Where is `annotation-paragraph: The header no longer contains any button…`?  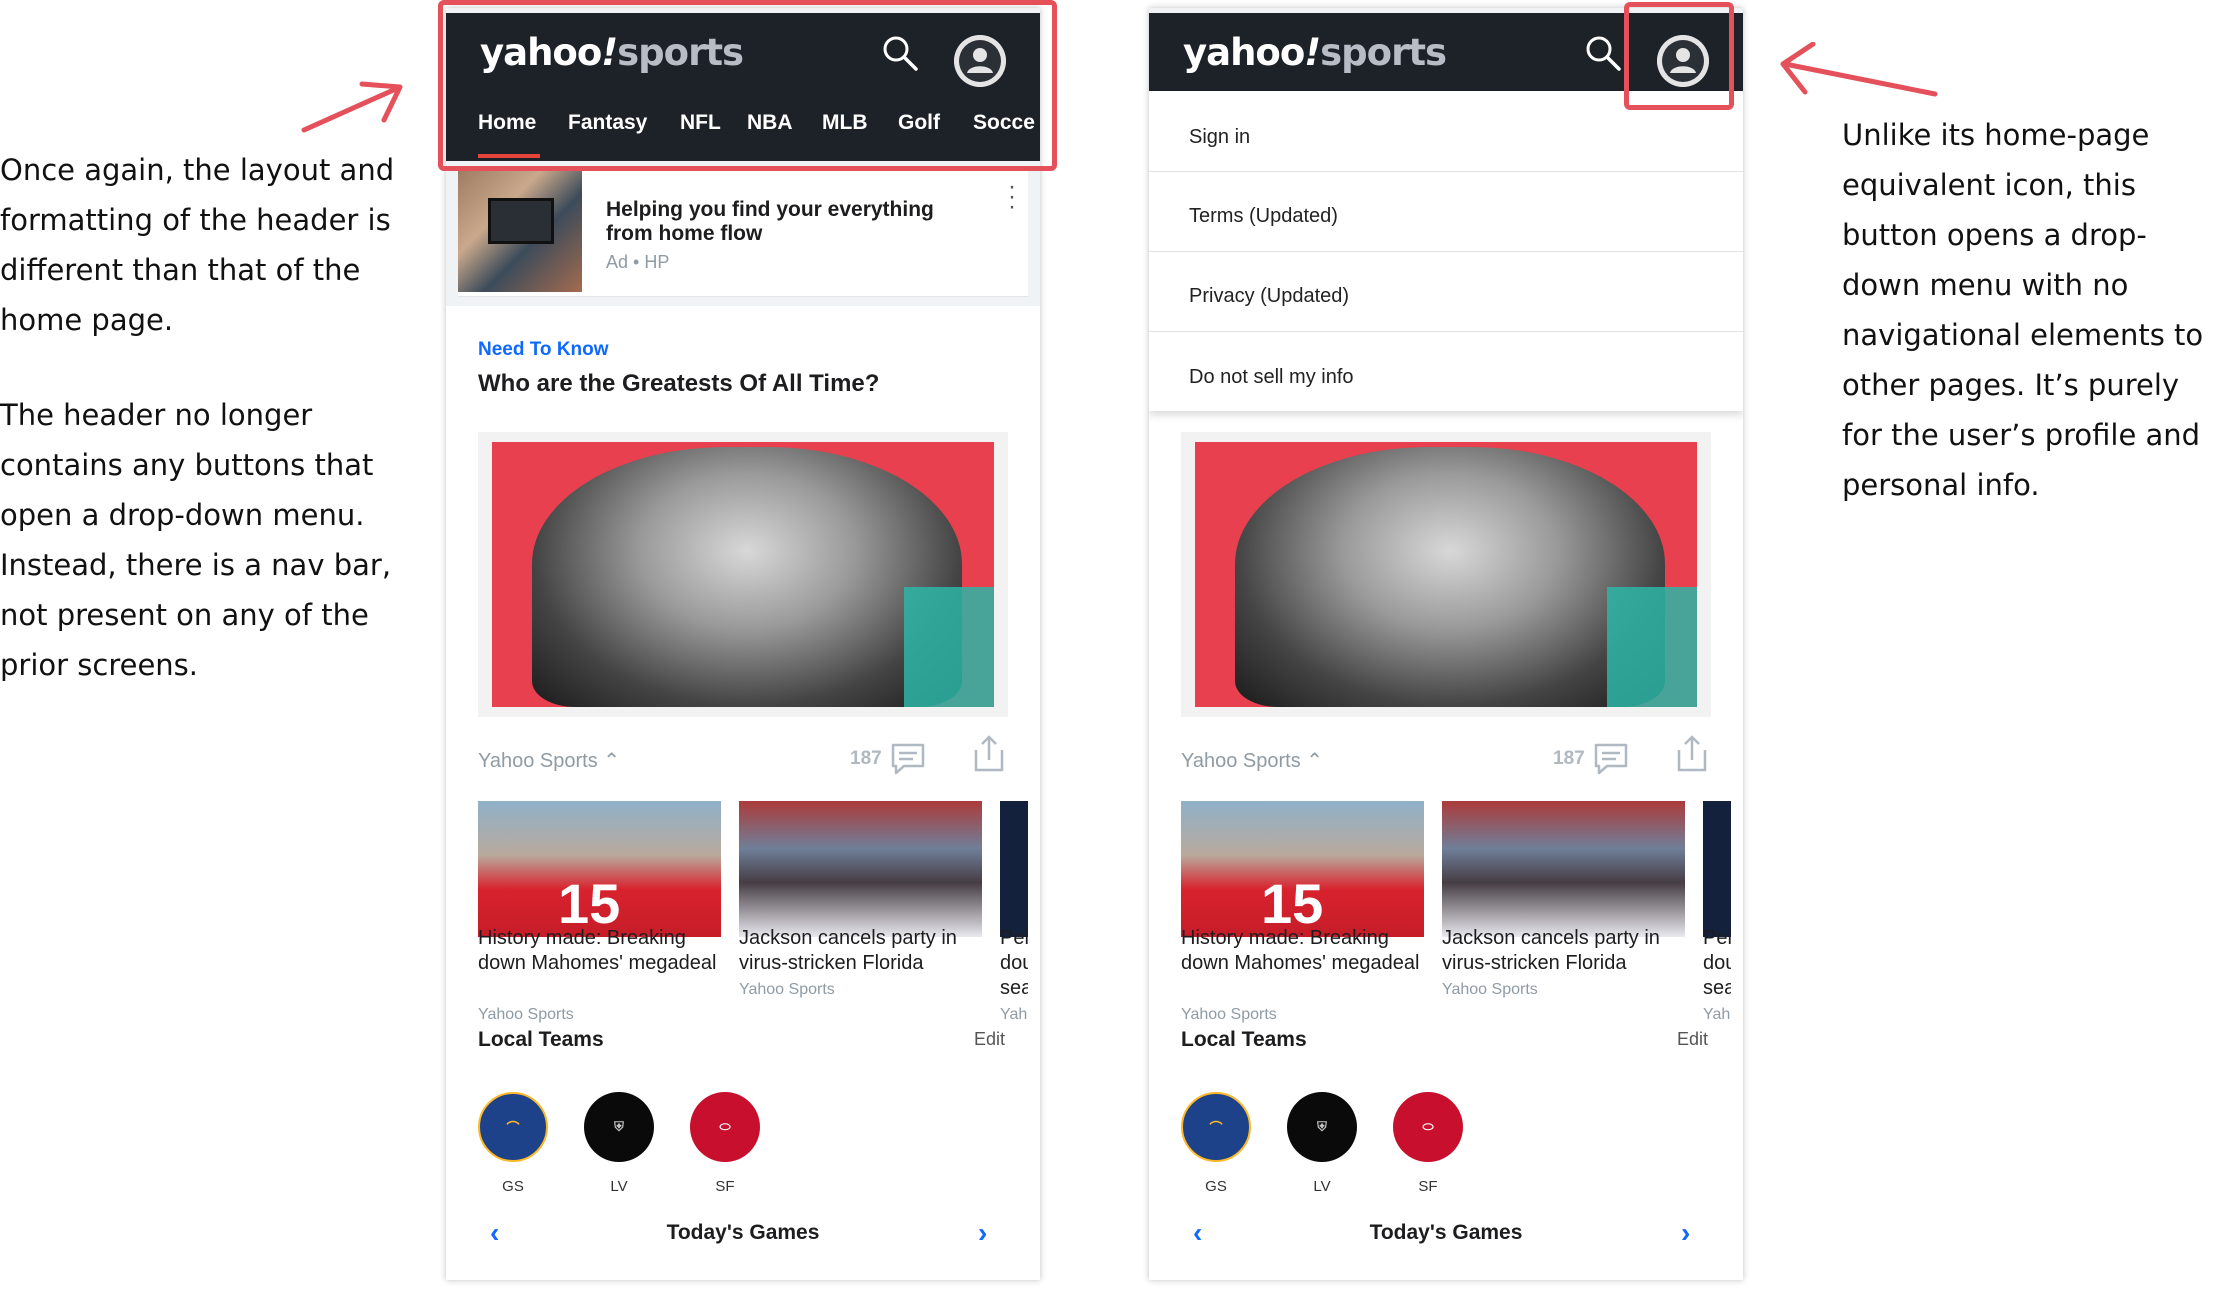
annotation-paragraph: The header no longer contains any button… is located at coordinates (196, 540).